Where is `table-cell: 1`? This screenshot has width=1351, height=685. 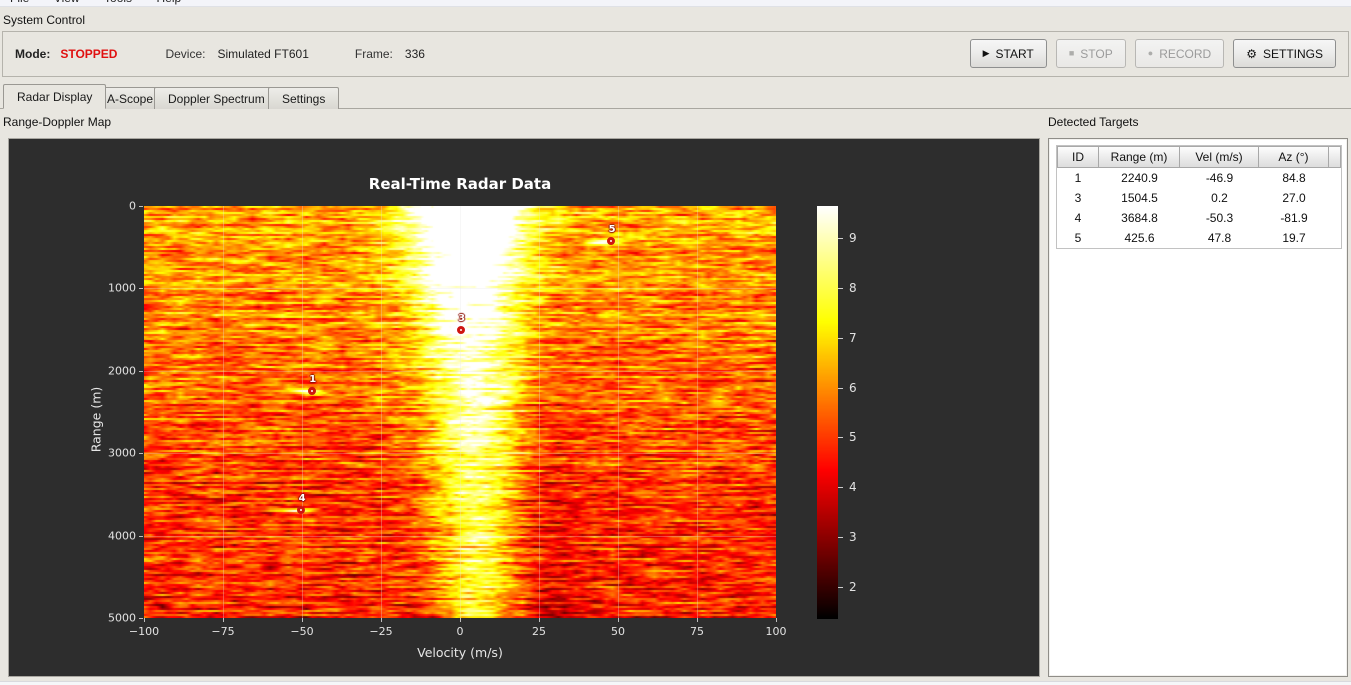 table-cell: 1 is located at coordinates (1078, 178).